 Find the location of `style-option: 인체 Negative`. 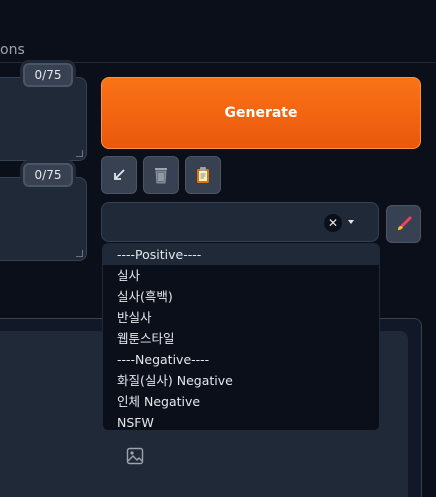

style-option: 인체 Negative is located at coordinates (241, 401).